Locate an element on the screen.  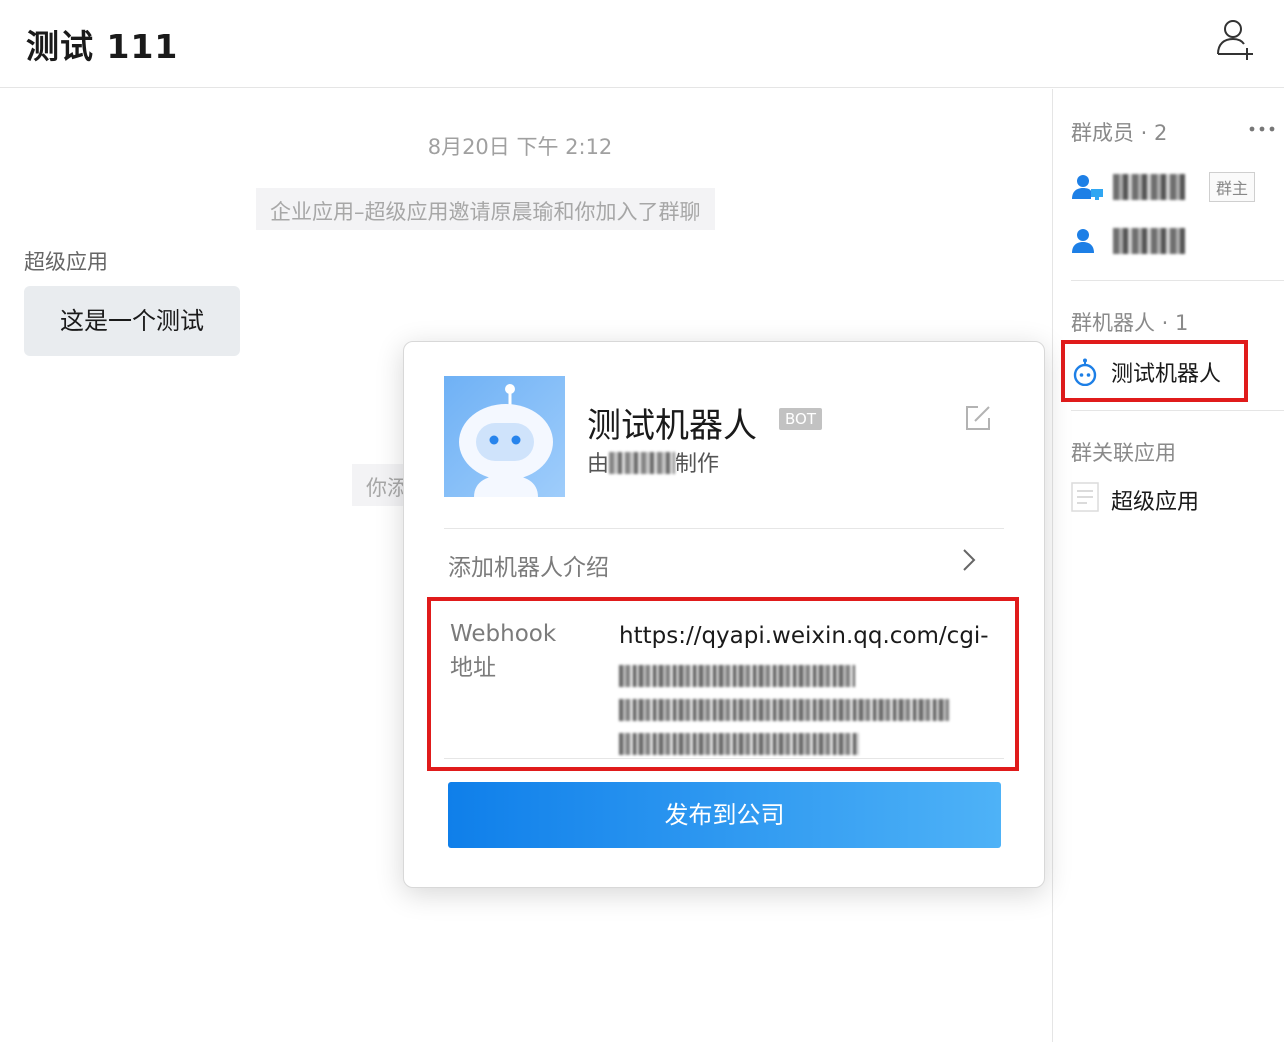
webhook-url-visible: https://qyapi.weixin.qq.com/cgi- is located at coordinates (804, 636).